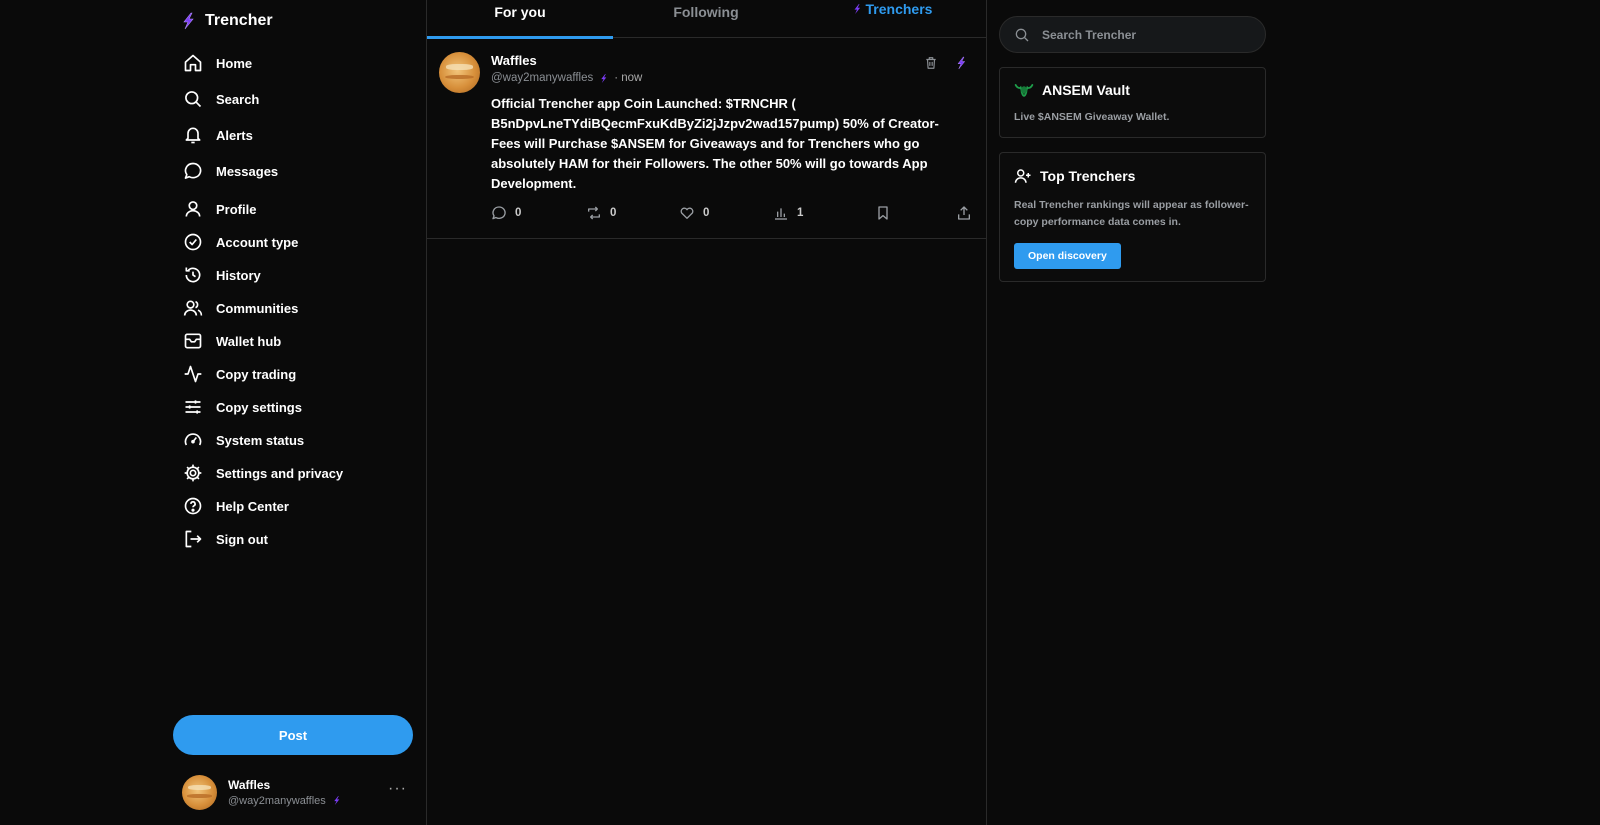  I want to click on repost-button: 0, so click(601, 213).